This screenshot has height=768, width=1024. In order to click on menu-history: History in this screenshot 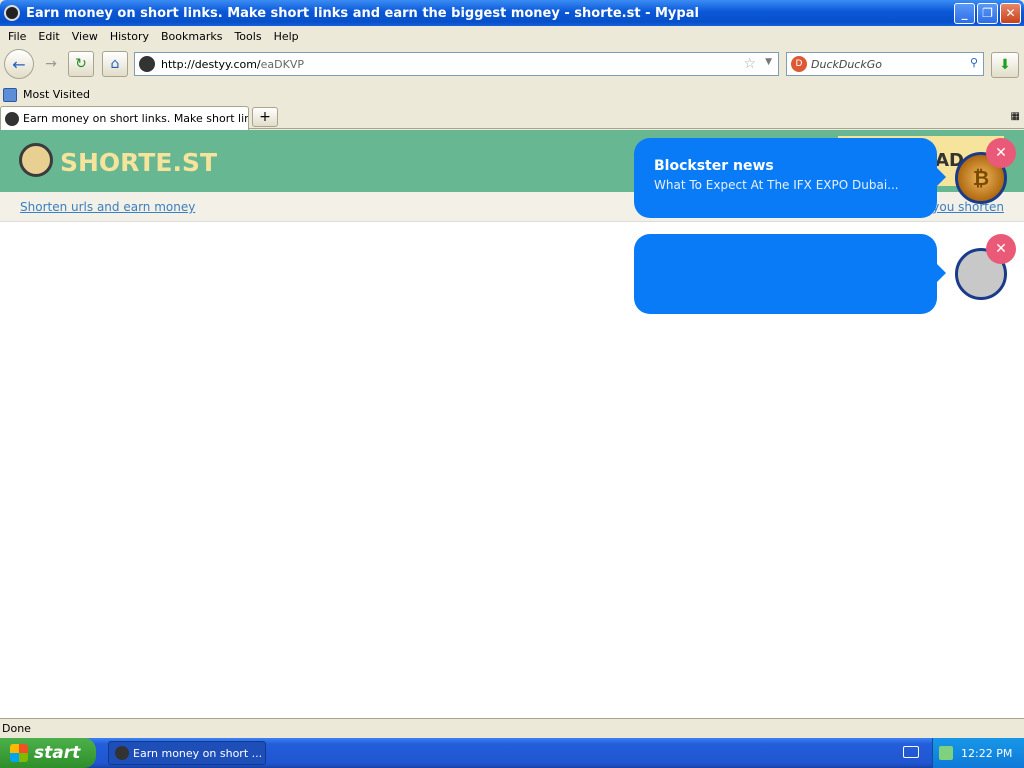, I will do `click(129, 36)`.